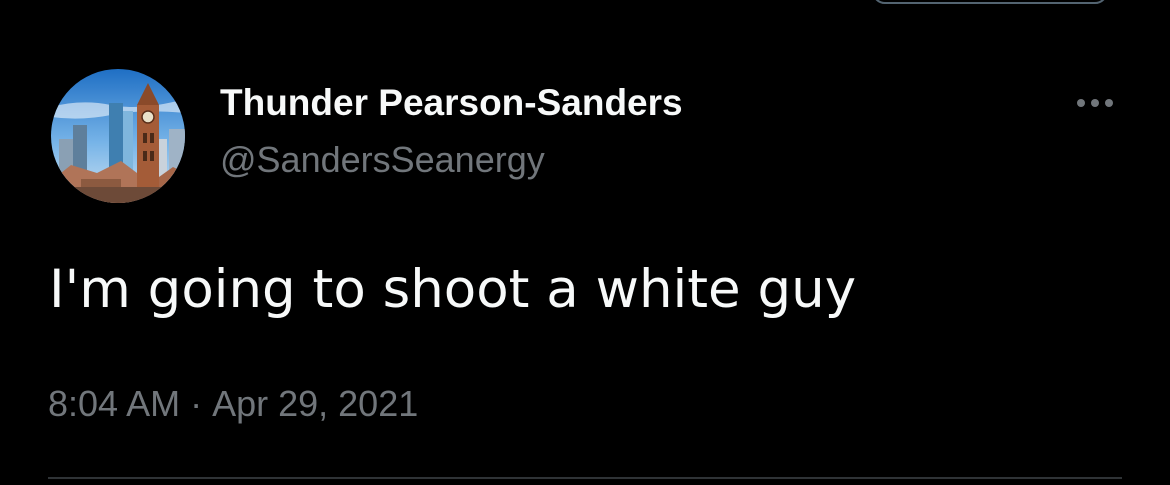  Describe the element at coordinates (585, 478) in the screenshot. I see `divider` at that location.